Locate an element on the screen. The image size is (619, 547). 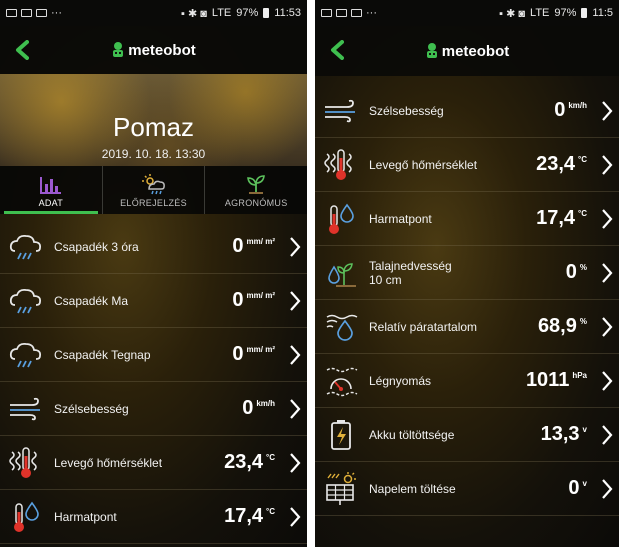
signal-icon: ▪ ✱ ◙ is located at coordinates (512, 13).